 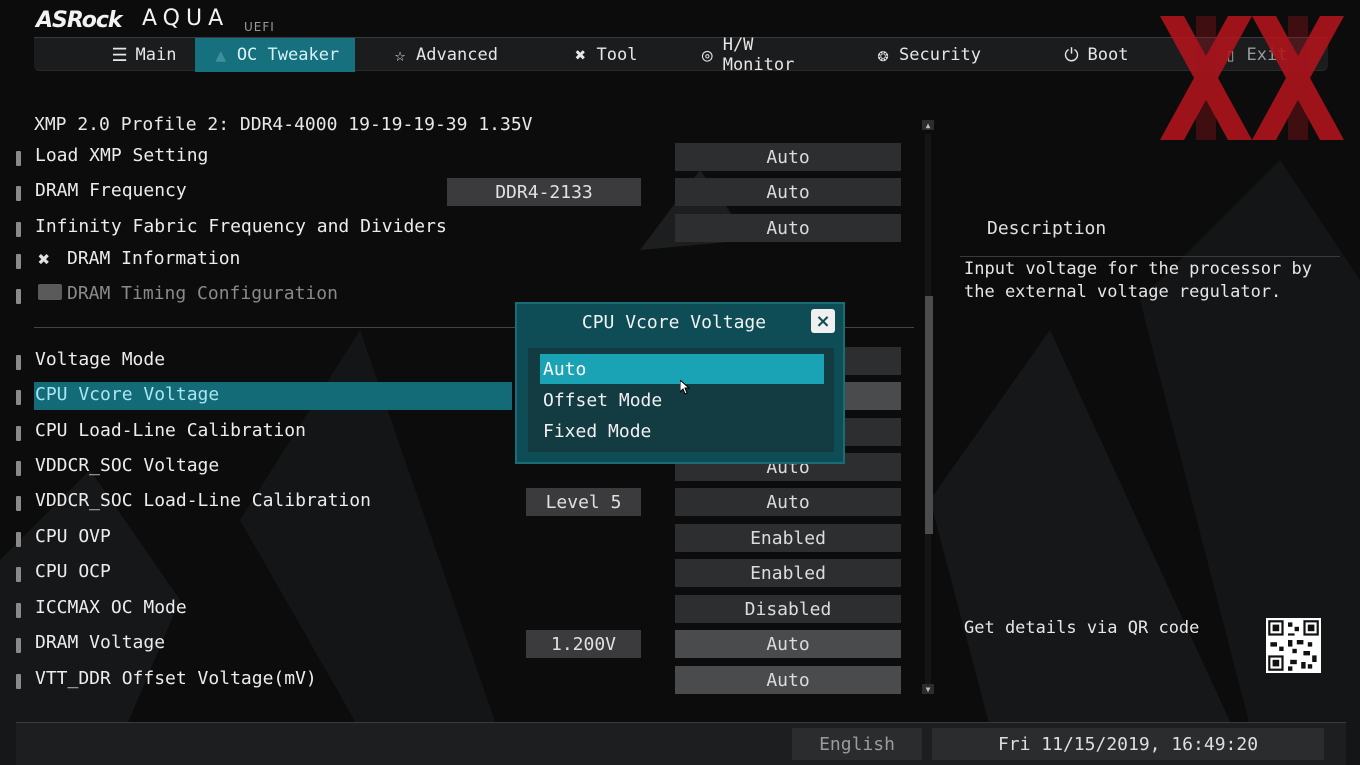 What do you see at coordinates (685, 387) in the screenshot?
I see `mouse-cursor-icon` at bounding box center [685, 387].